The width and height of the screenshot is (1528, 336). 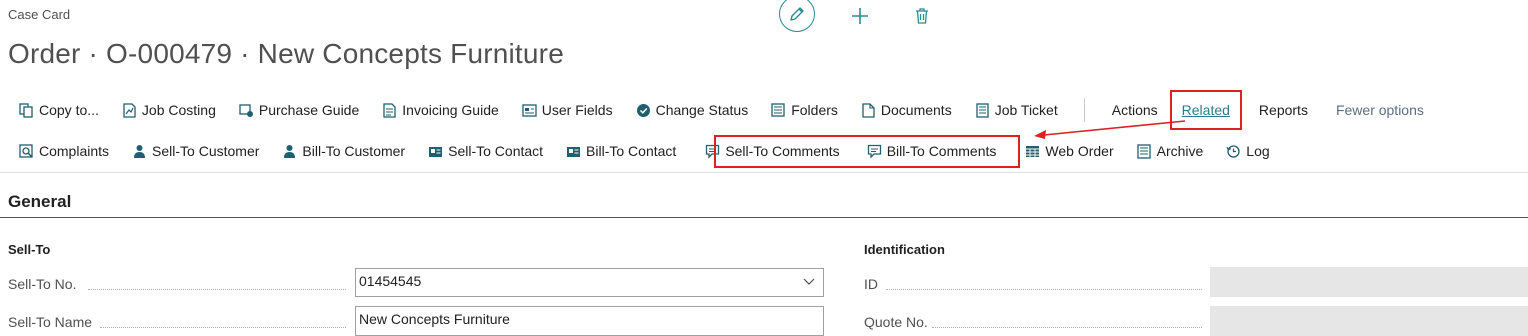 What do you see at coordinates (982, 110) in the screenshot?
I see `job-ticket-icon` at bounding box center [982, 110].